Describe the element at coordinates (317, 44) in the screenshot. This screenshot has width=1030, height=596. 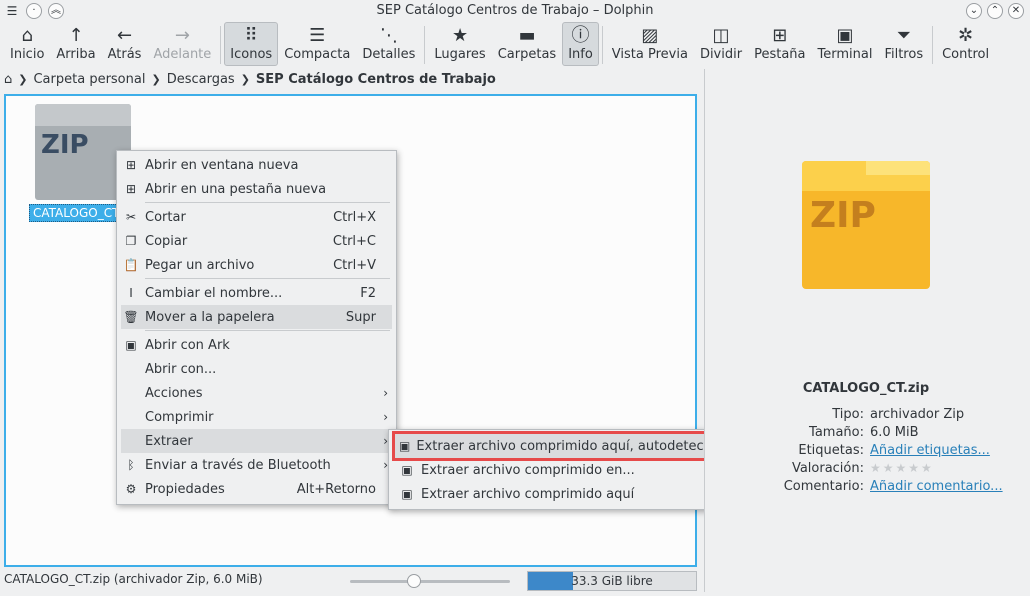
I see `toolbar-compacta-button: ☰ Compacta` at that location.